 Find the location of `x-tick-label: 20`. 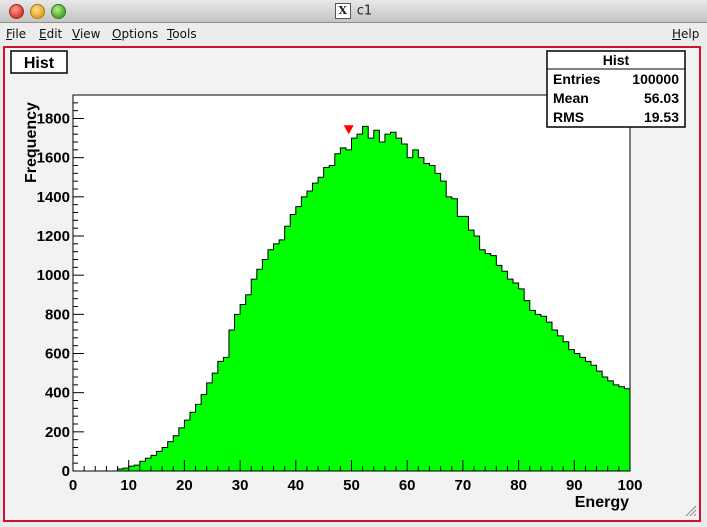

x-tick-label: 20 is located at coordinates (184, 485).